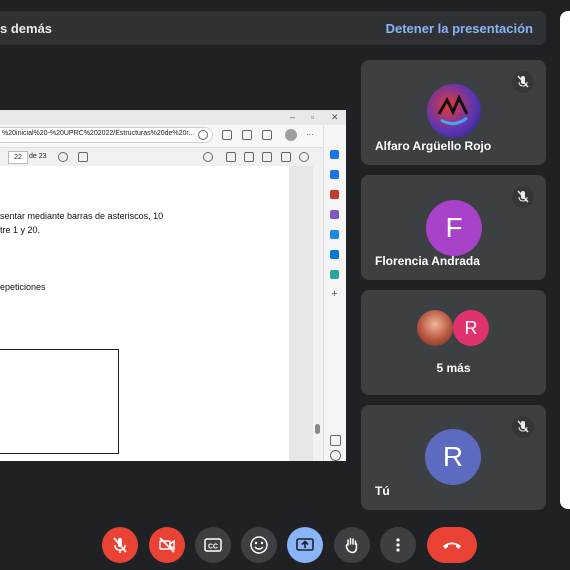  Describe the element at coordinates (173, 117) in the screenshot. I see `browser-titlebar: – ▫ ✕` at that location.